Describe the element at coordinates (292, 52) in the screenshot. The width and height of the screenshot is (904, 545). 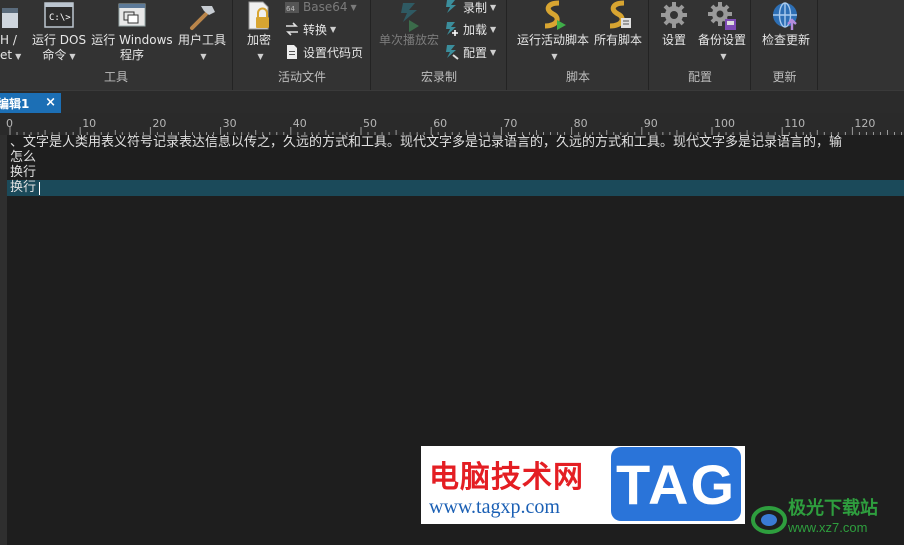
I see `codepage-icon` at that location.